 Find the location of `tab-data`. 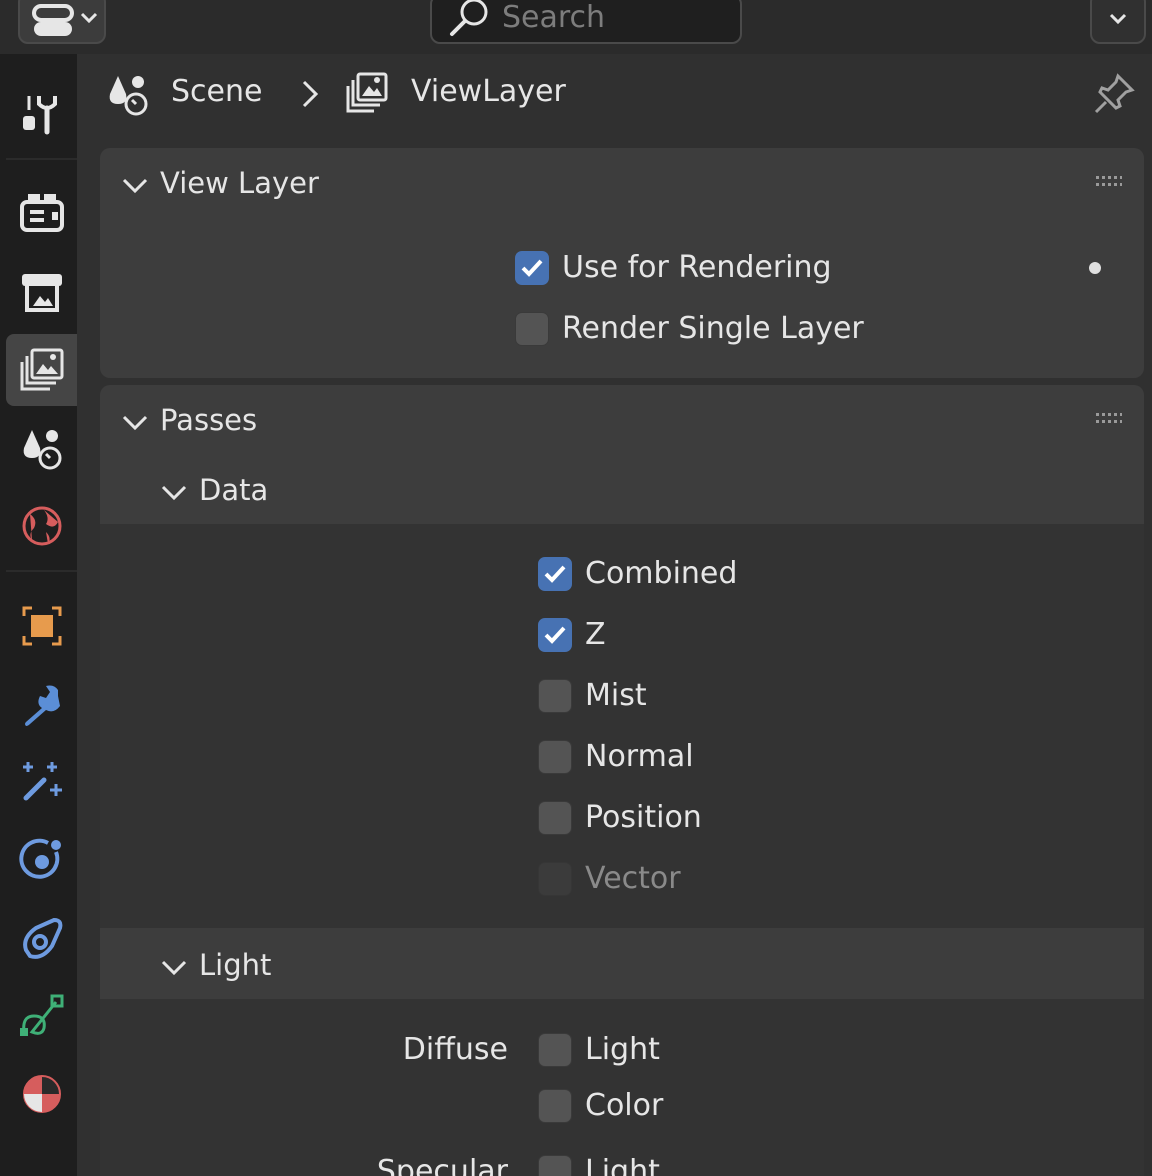

tab-data is located at coordinates (41, 1016).